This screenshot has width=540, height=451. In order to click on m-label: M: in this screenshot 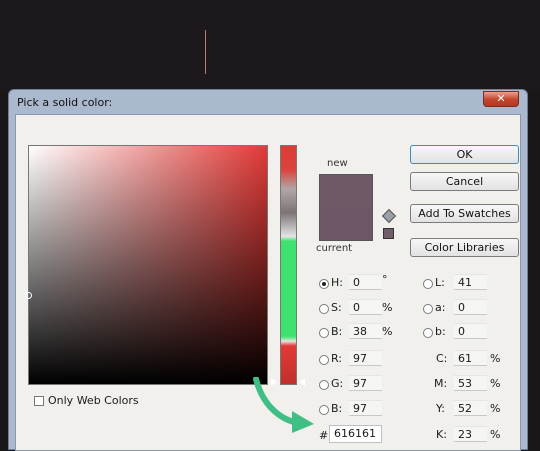, I will do `click(441, 383)`.